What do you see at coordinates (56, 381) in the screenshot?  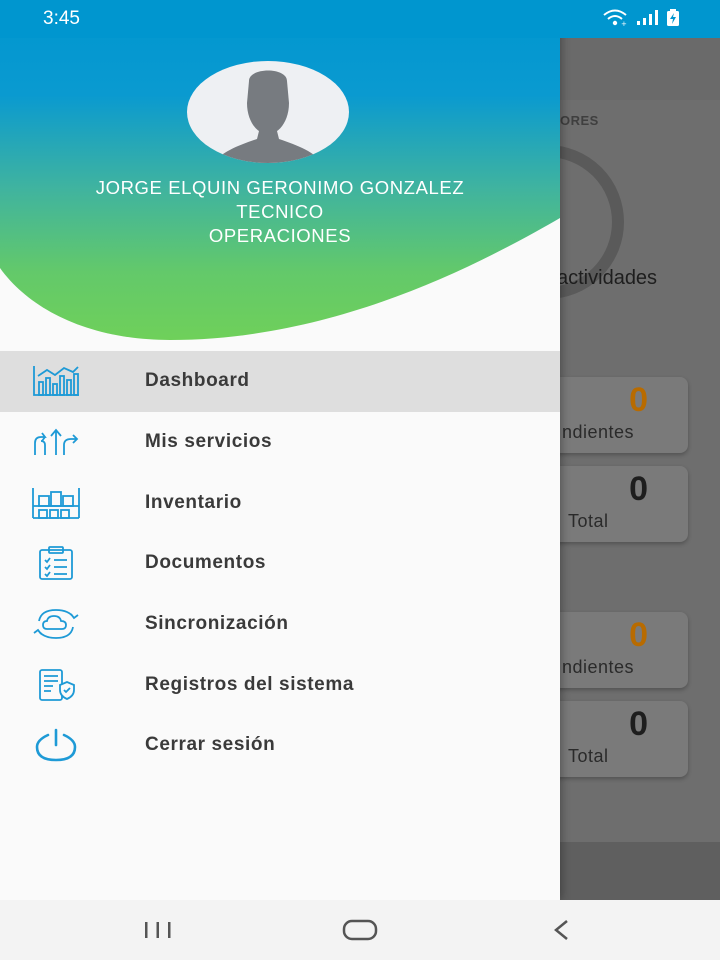 I see `dashboard-chart-icon` at bounding box center [56, 381].